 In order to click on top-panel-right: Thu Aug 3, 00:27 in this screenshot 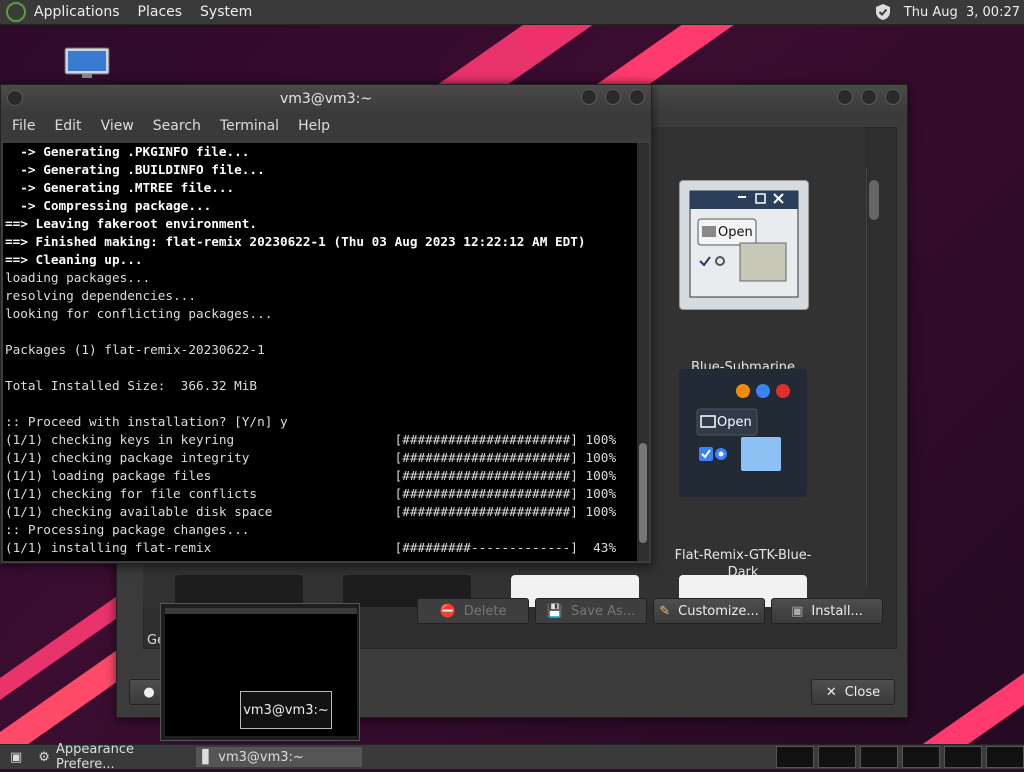, I will do `click(949, 12)`.